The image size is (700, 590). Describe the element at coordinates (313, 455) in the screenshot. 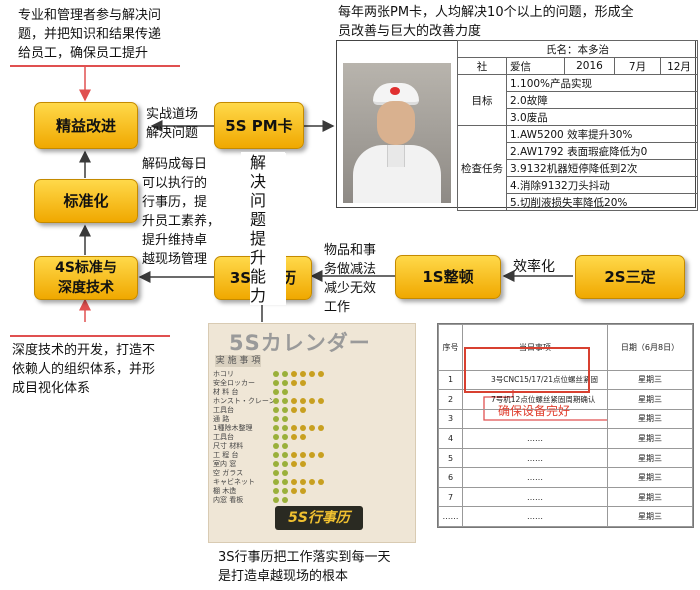

I see `calendar-row: 工 程 台` at that location.